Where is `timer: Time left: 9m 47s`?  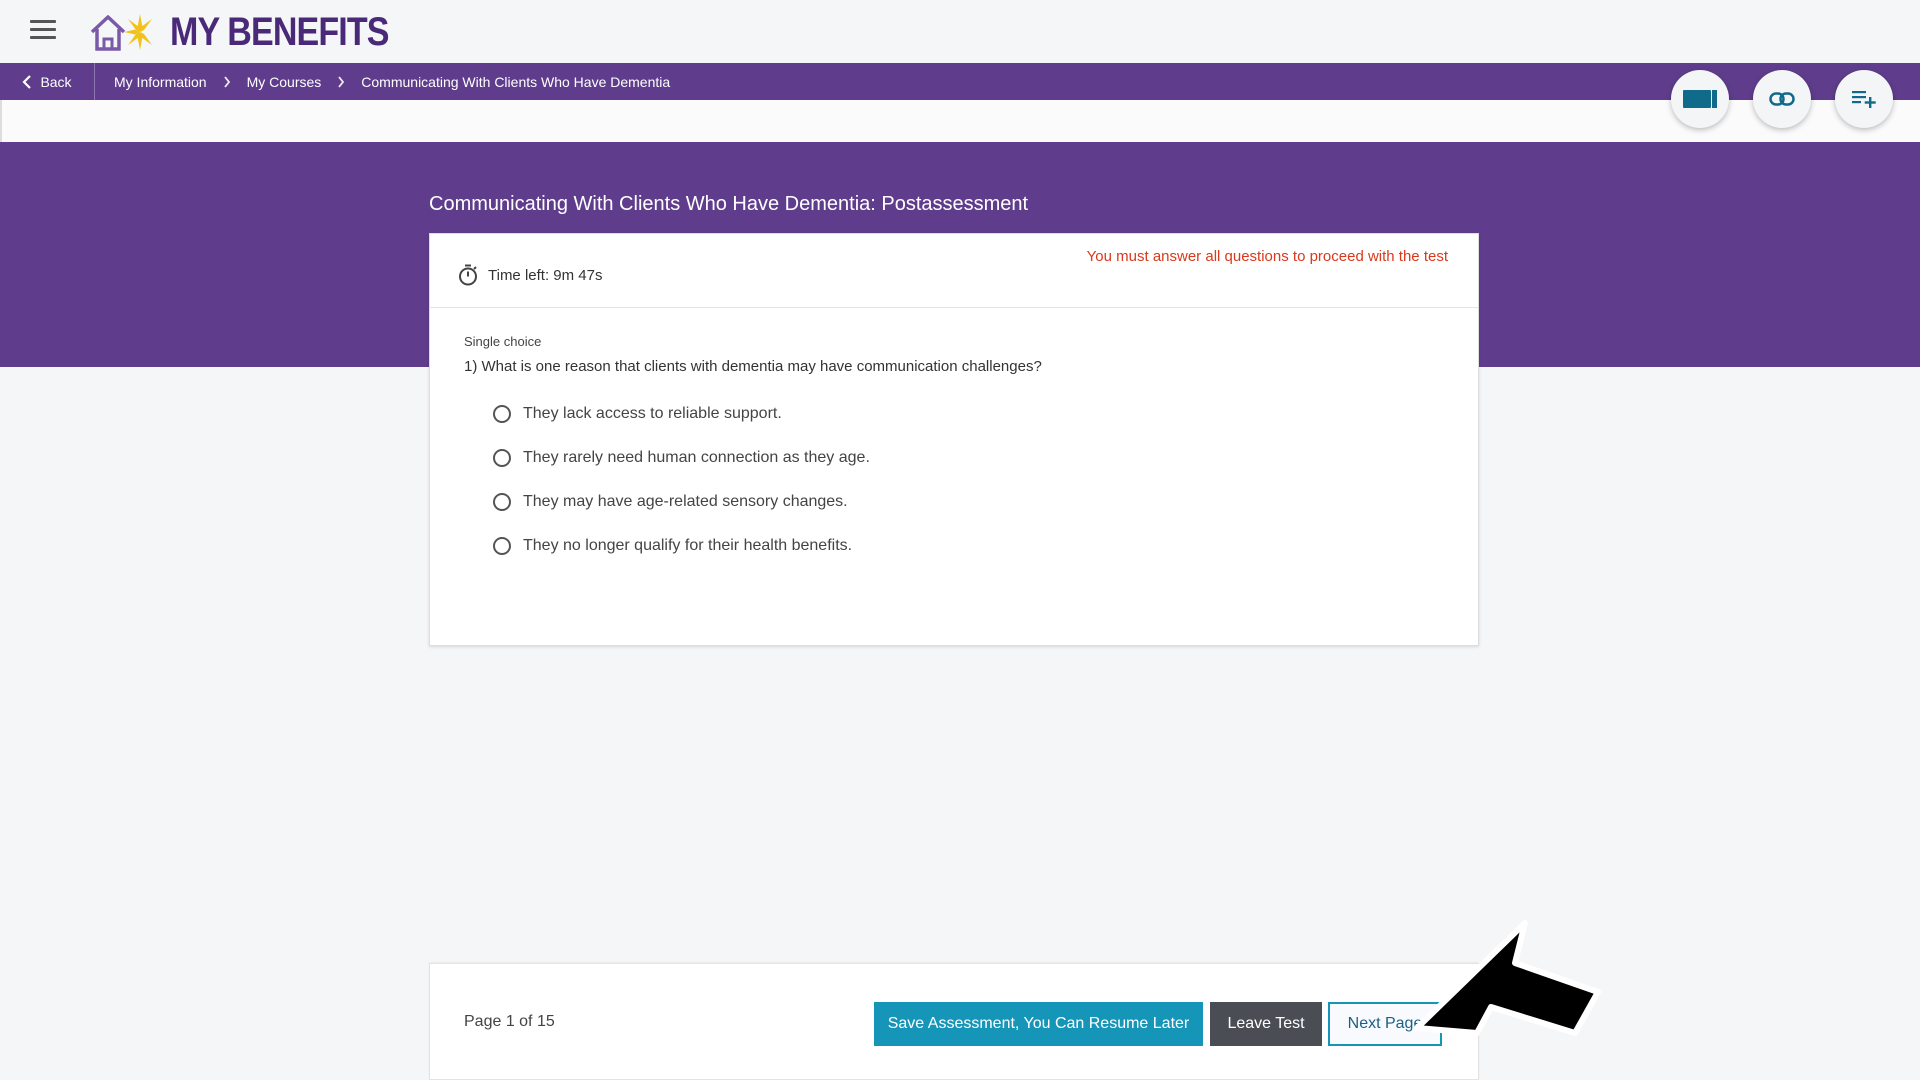 timer: Time left: 9m 47s is located at coordinates (530, 275).